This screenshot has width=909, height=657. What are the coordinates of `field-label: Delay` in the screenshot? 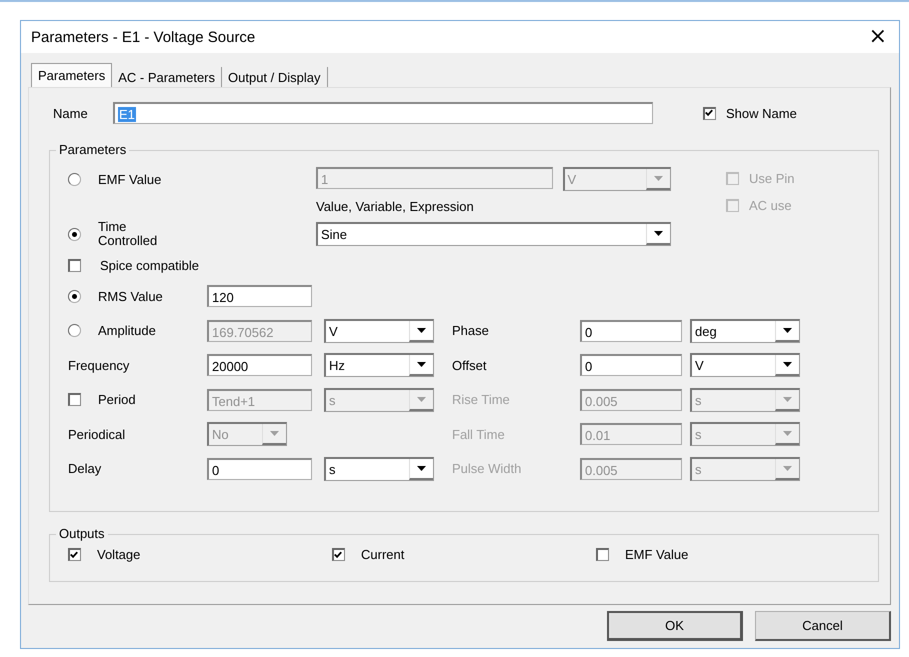 It's located at (85, 468).